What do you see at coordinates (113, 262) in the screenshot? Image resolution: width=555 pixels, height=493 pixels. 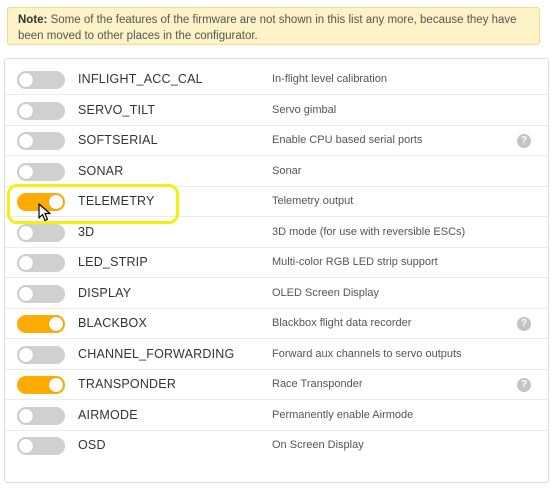 I see `feature-name: LED_STRIP` at bounding box center [113, 262].